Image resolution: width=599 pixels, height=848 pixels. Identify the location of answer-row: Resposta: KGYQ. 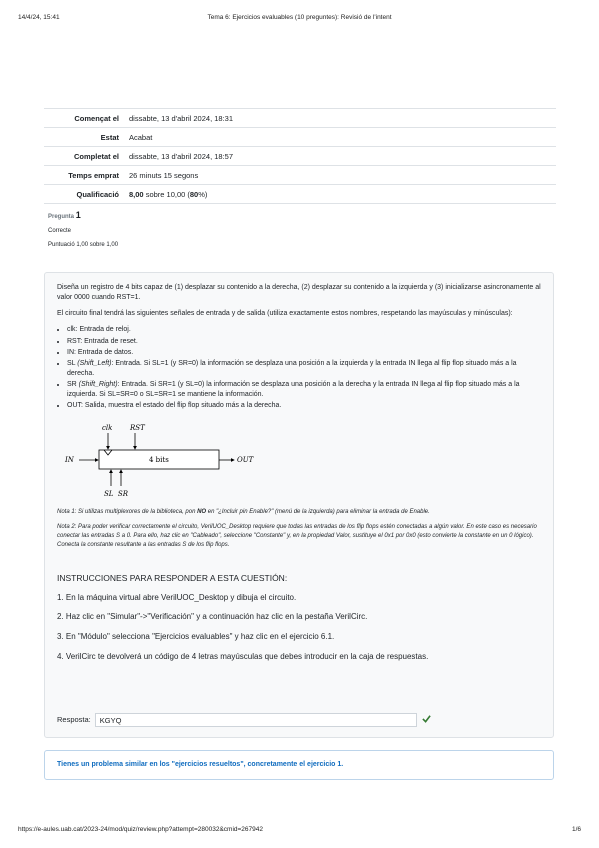
(244, 720).